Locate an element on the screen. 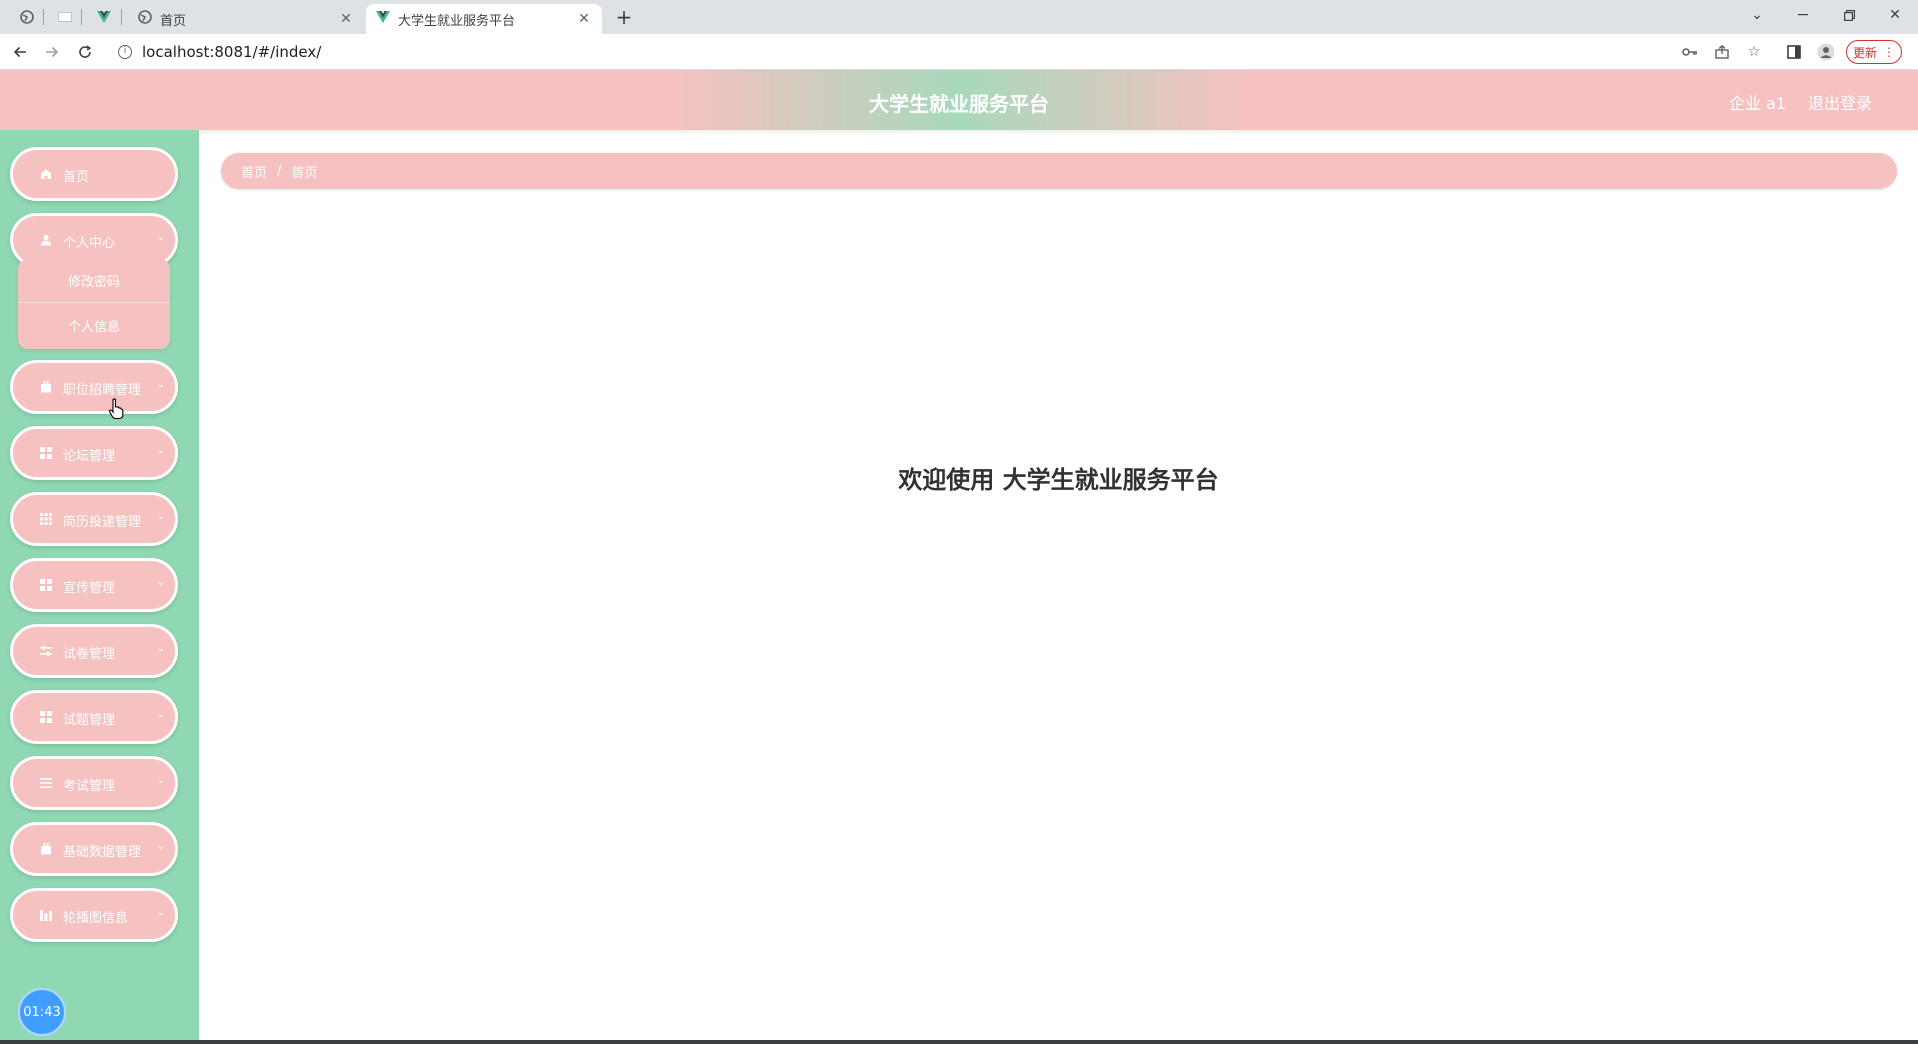  tab-platform: 大学生就业服务平台 ✕ is located at coordinates (484, 19).